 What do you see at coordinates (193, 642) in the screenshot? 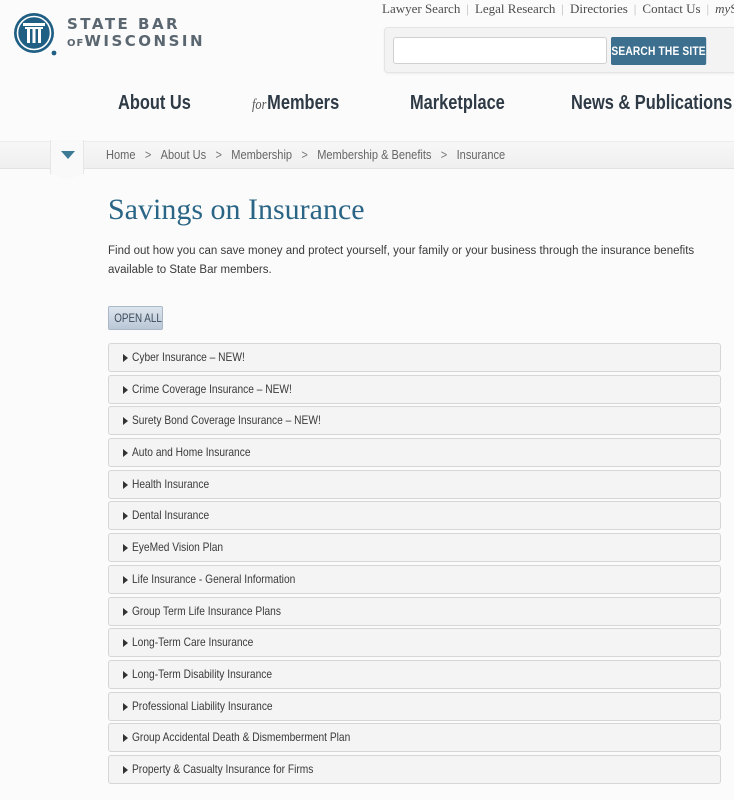
I see `accordion-label: Long-Term Care Insurance` at bounding box center [193, 642].